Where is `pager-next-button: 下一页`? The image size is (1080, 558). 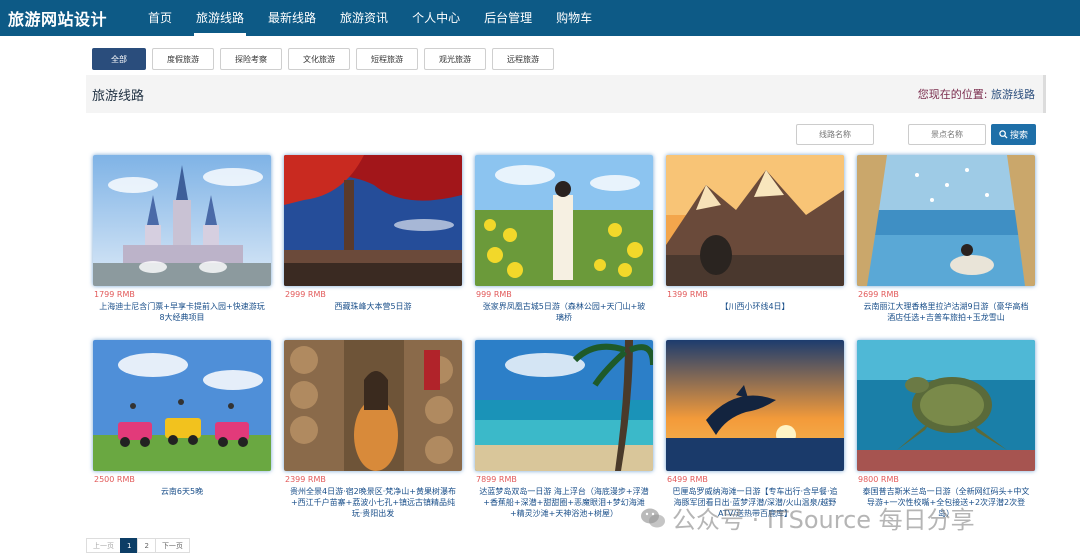
pager-next-button: 下一页 is located at coordinates (172, 545).